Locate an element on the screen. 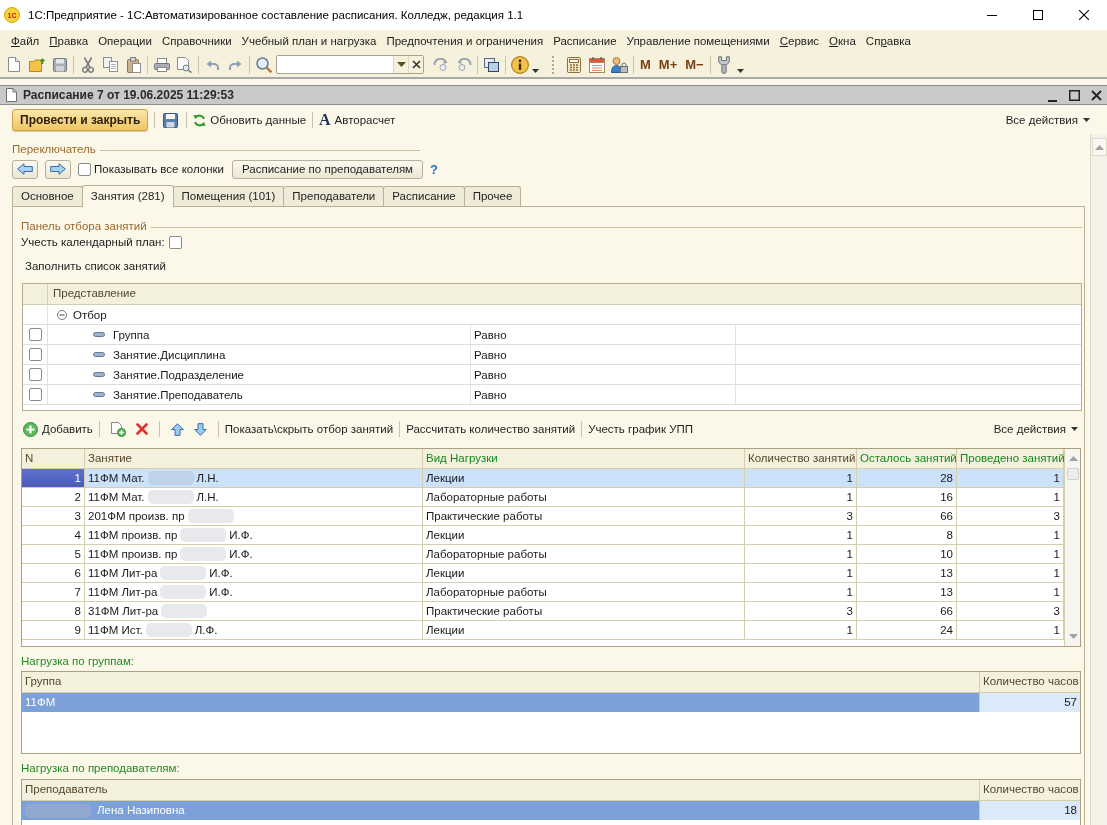 The height and width of the screenshot is (825, 1107). menu-item: Файл is located at coordinates (25, 41).